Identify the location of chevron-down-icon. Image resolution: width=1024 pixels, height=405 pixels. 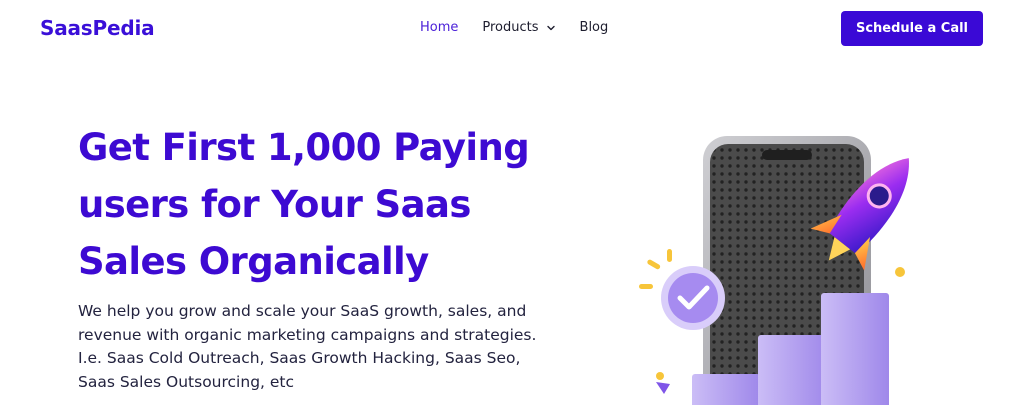
(550, 27).